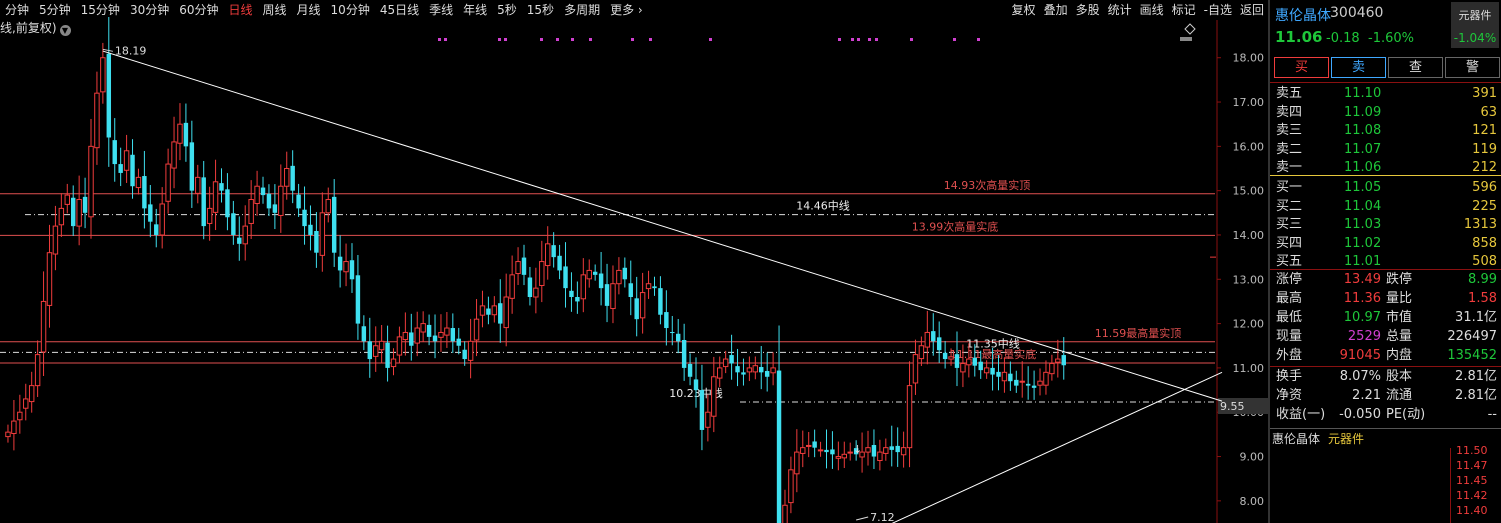 This screenshot has height=523, width=1501. I want to click on y-tick-label: 18.00, so click(1249, 58).